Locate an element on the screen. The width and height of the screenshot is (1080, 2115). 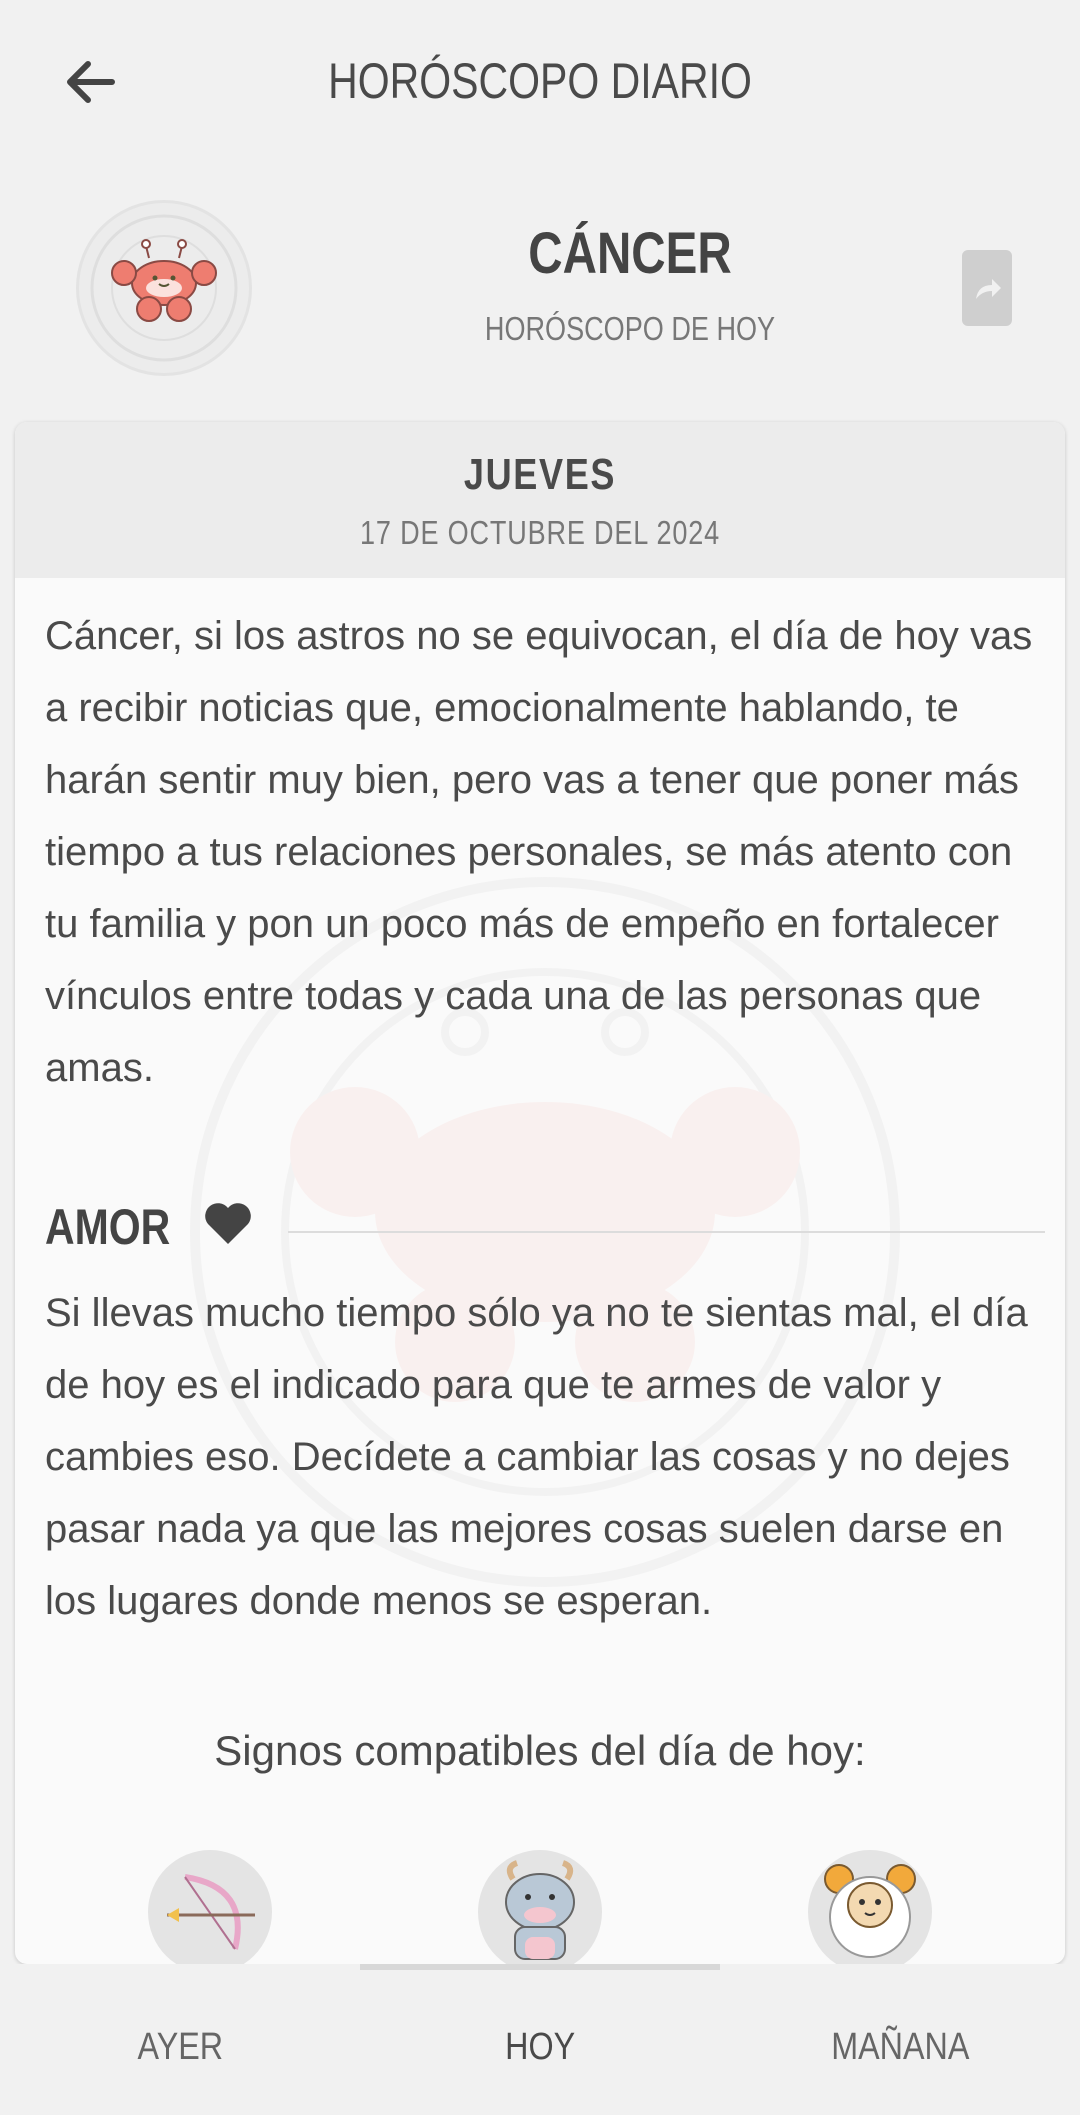
tab-ayer: AYER is located at coordinates (180, 2039).